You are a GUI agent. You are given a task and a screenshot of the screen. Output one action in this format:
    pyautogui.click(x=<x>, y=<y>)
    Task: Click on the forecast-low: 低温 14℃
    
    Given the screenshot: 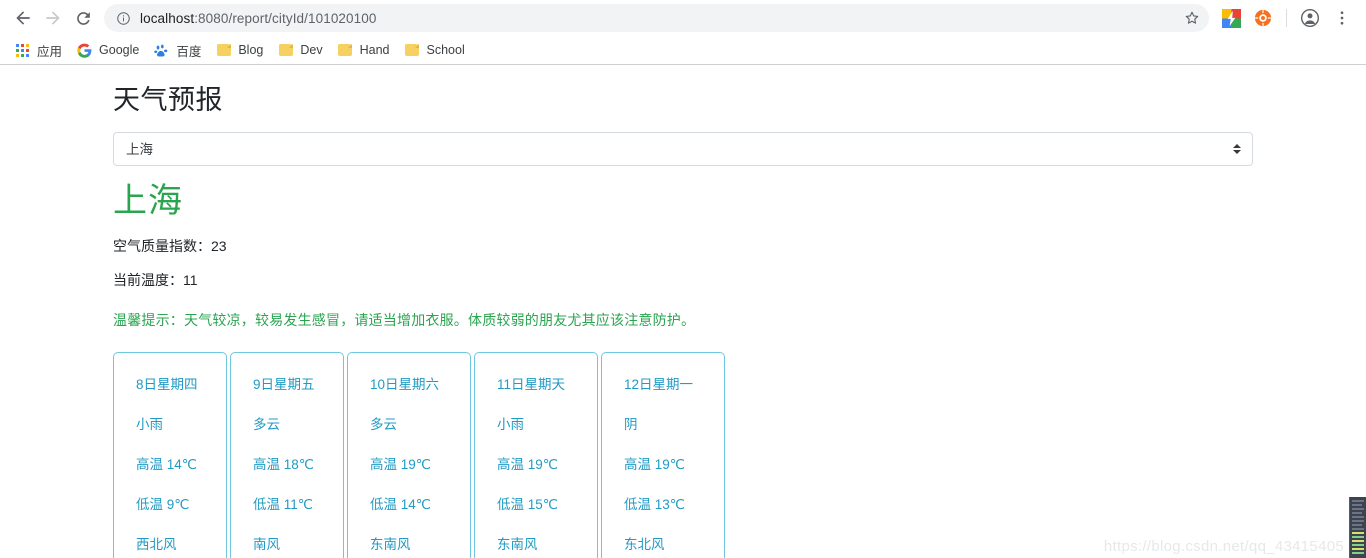 What is the action you would take?
    pyautogui.click(x=400, y=504)
    